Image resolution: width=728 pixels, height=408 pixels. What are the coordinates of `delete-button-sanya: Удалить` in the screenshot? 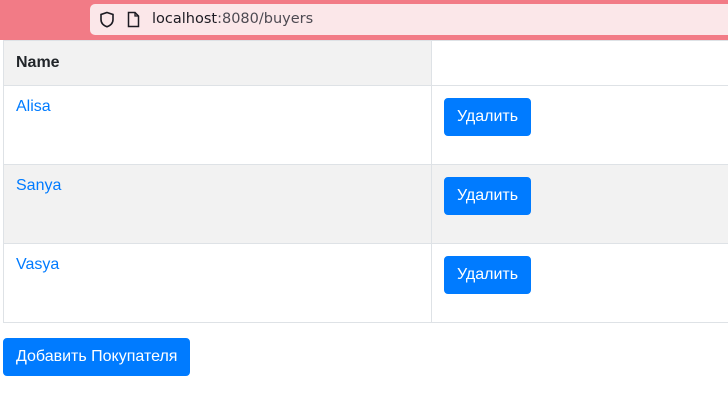 It's located at (488, 196).